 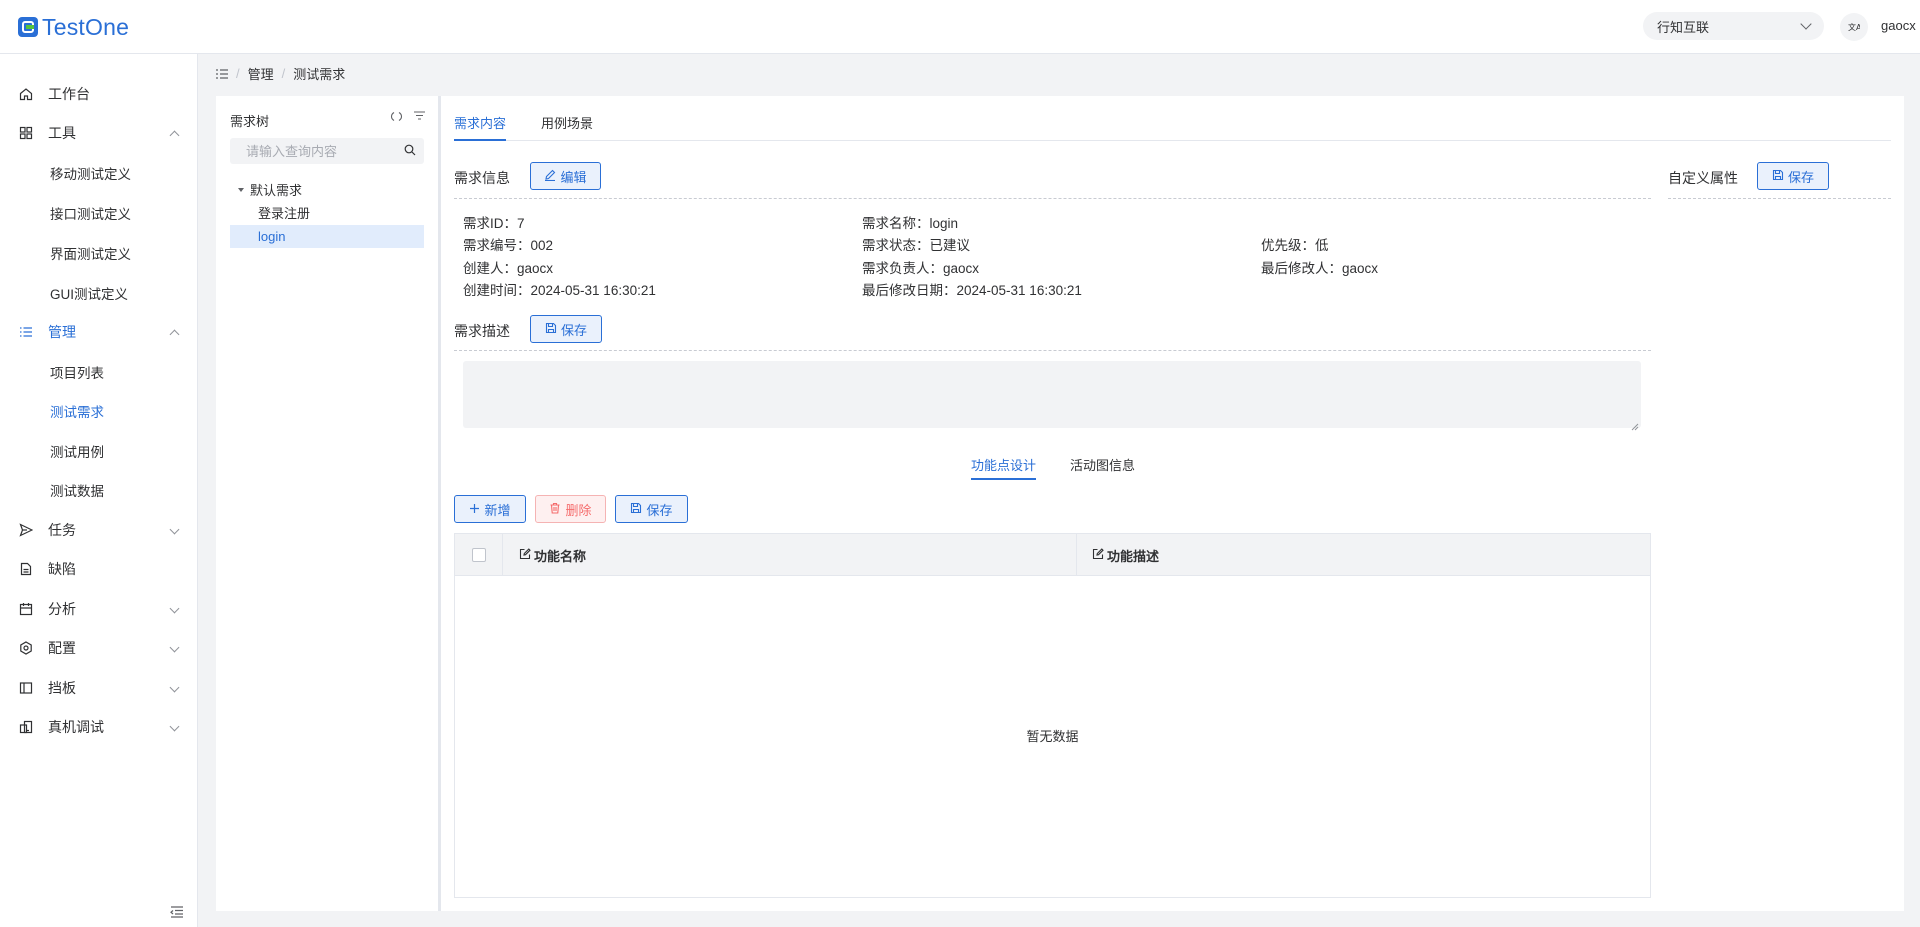 What do you see at coordinates (99, 648) in the screenshot?
I see `sidebar-item-config: 配置` at bounding box center [99, 648].